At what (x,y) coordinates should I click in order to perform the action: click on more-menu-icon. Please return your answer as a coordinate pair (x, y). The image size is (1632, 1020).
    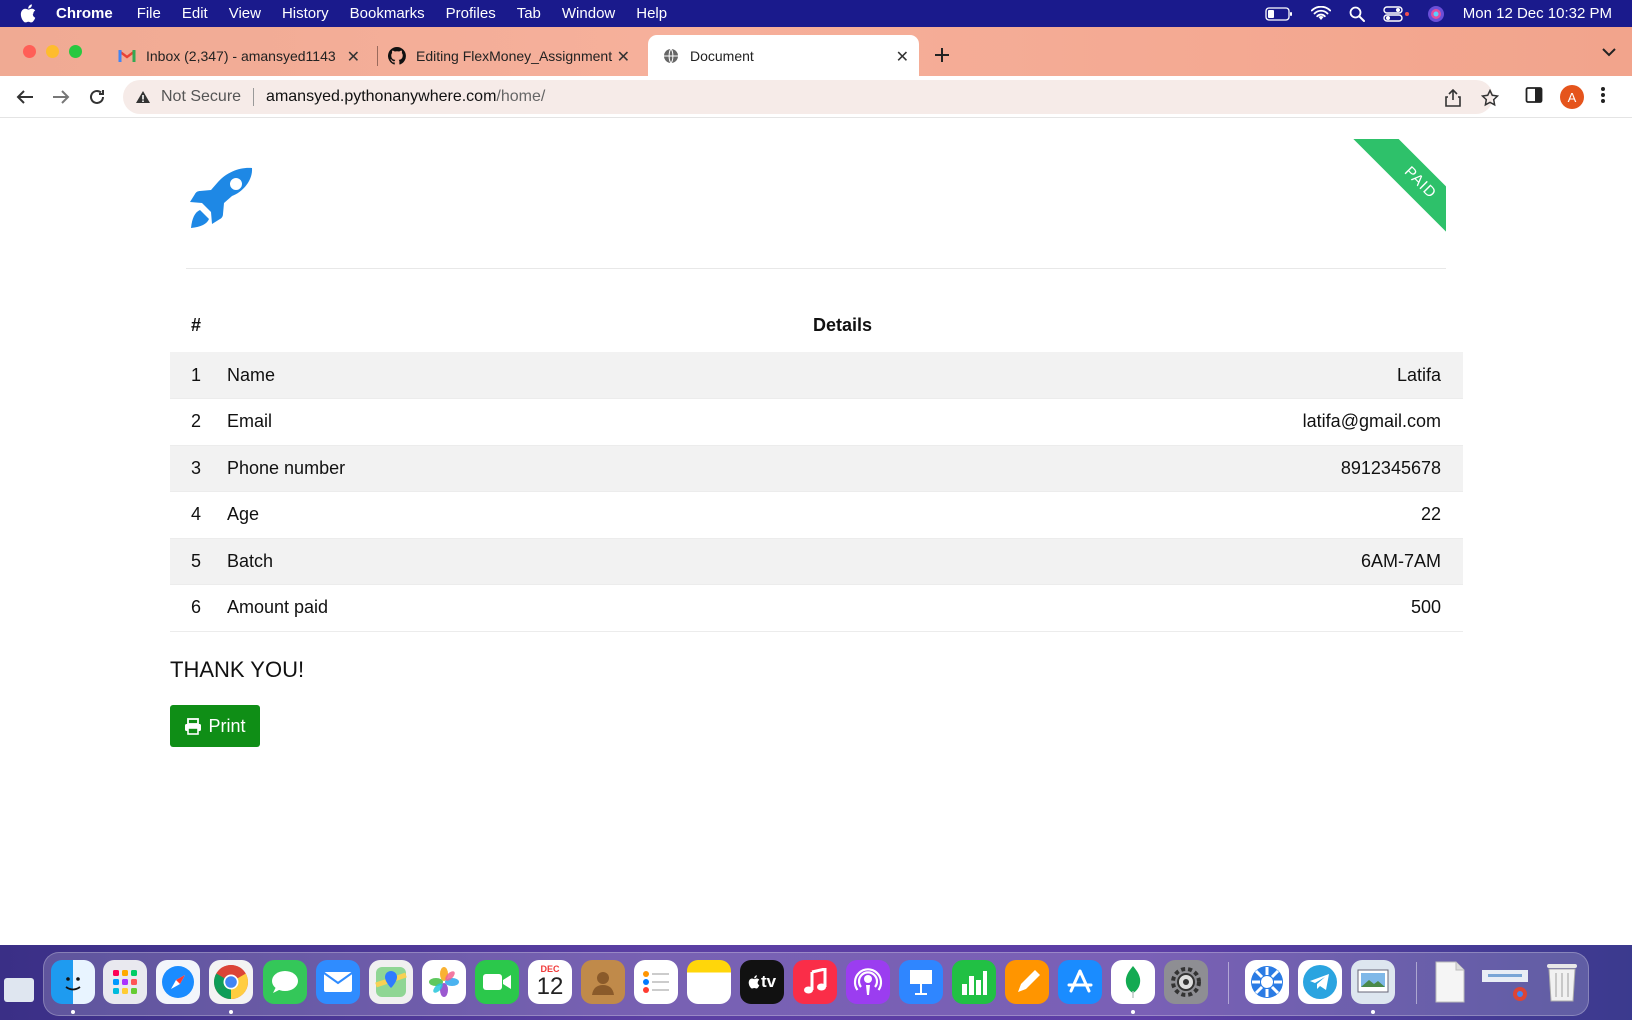
    Looking at the image, I should click on (1603, 97).